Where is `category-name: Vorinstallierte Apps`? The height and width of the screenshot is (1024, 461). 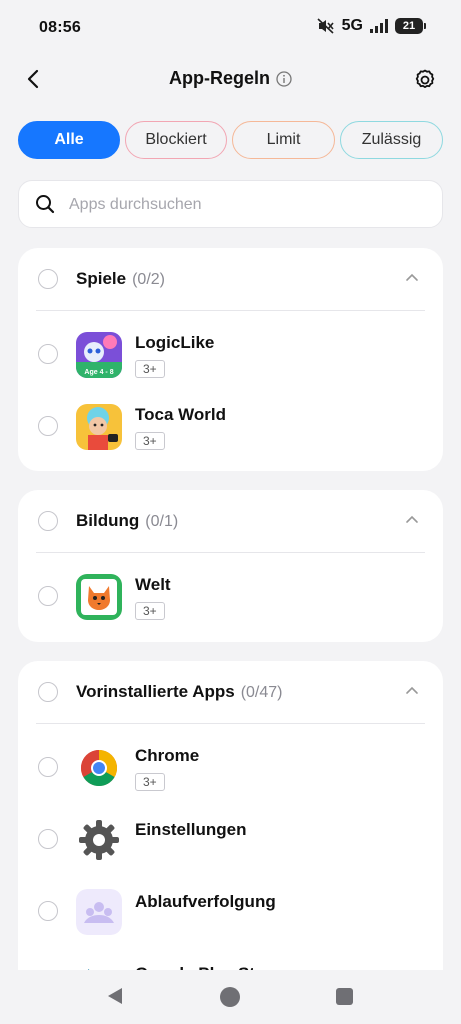 category-name: Vorinstallierte Apps is located at coordinates (155, 691).